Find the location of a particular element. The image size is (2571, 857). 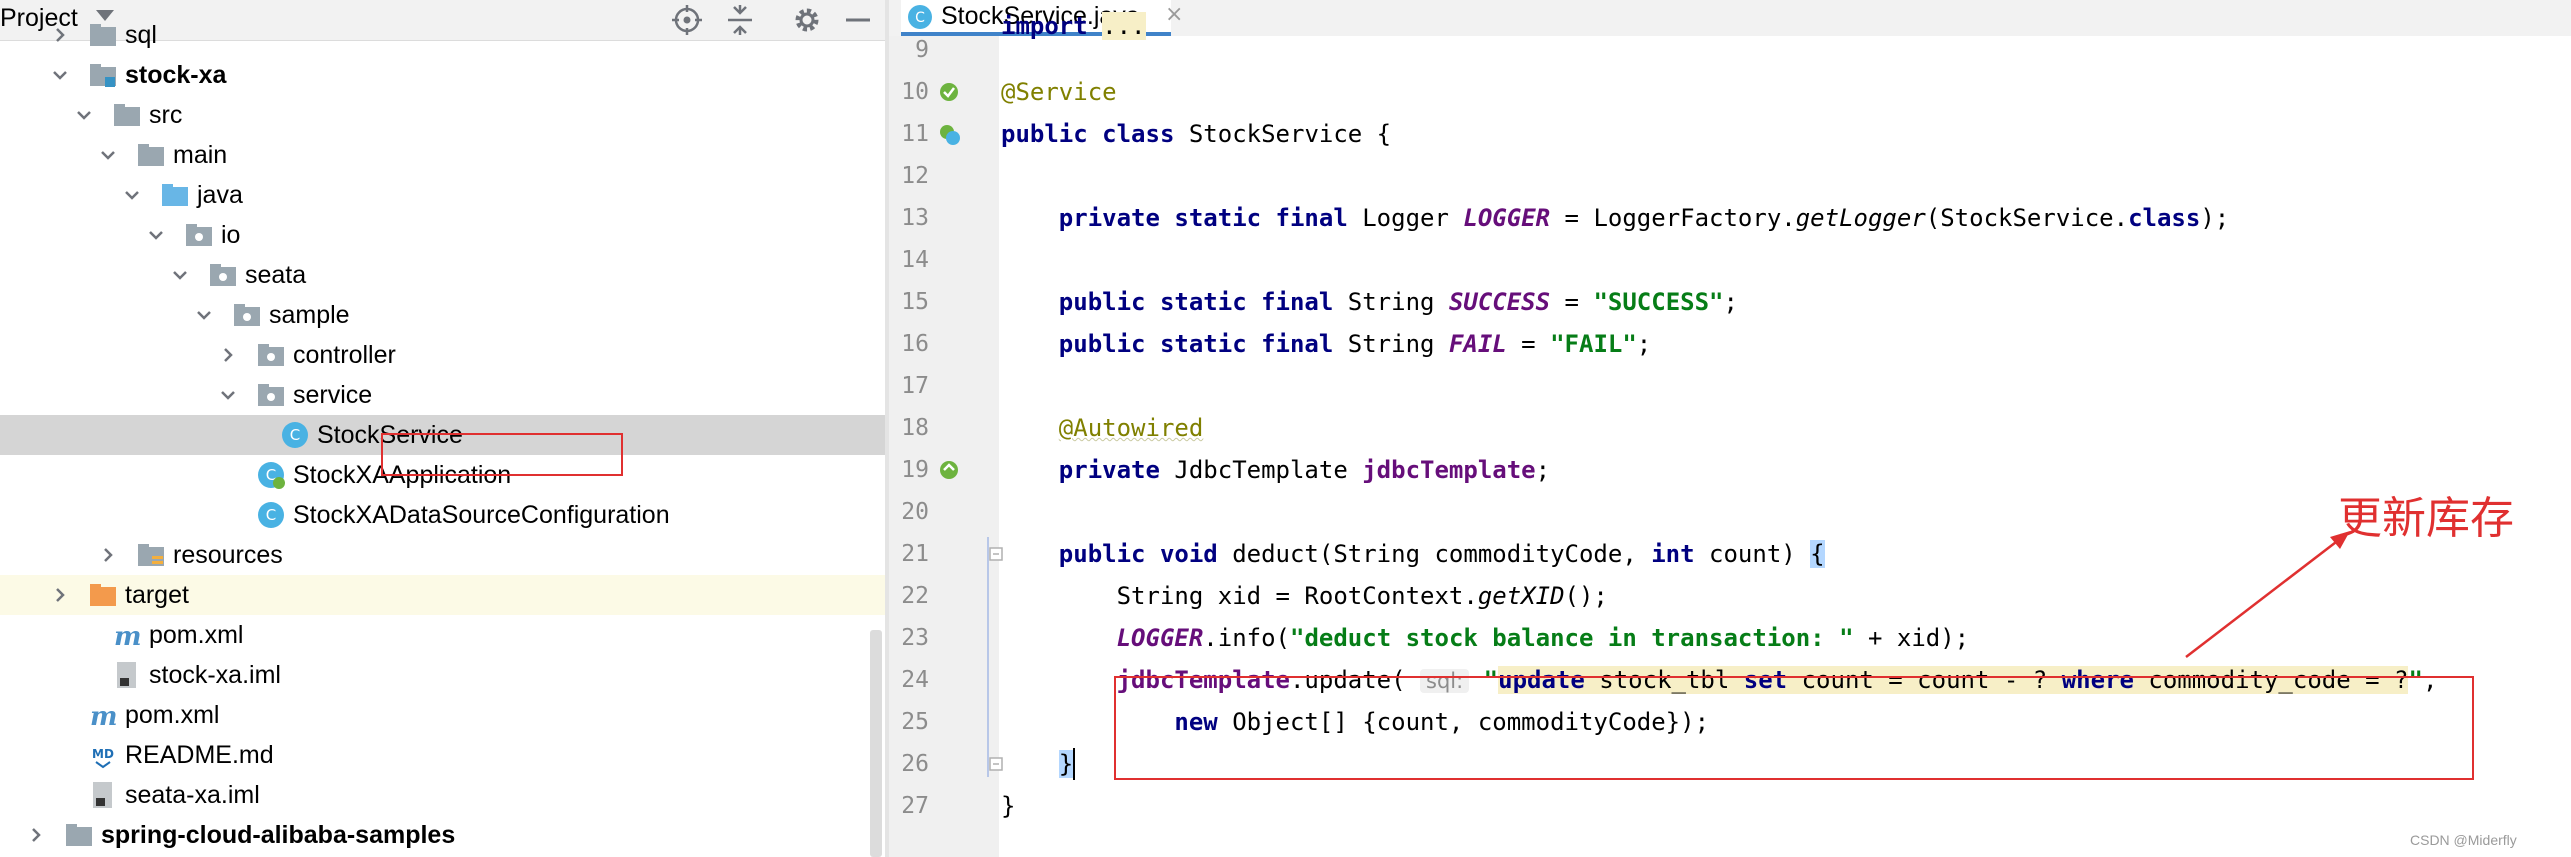

tree-item-label: target is located at coordinates (157, 595).